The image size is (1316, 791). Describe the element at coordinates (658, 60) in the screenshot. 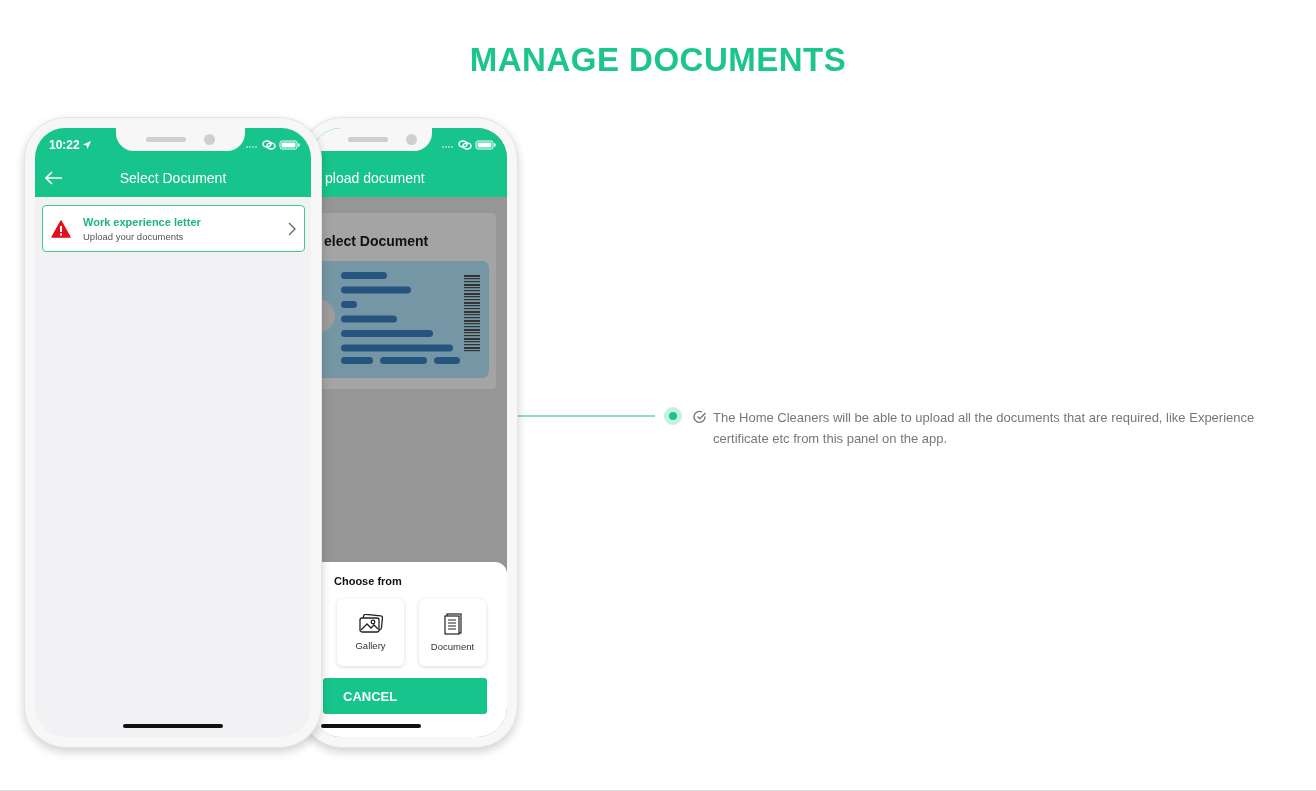

I see `page-title: MANAGE DOCUMENTS` at that location.